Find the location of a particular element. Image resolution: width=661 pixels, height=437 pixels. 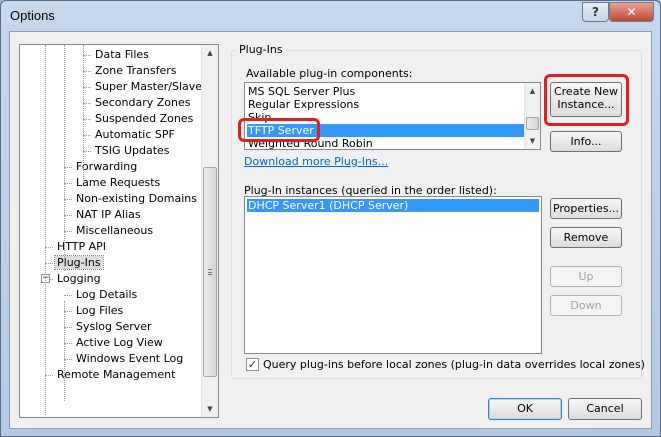

tree-item: Zone Transfers is located at coordinates (135, 71).